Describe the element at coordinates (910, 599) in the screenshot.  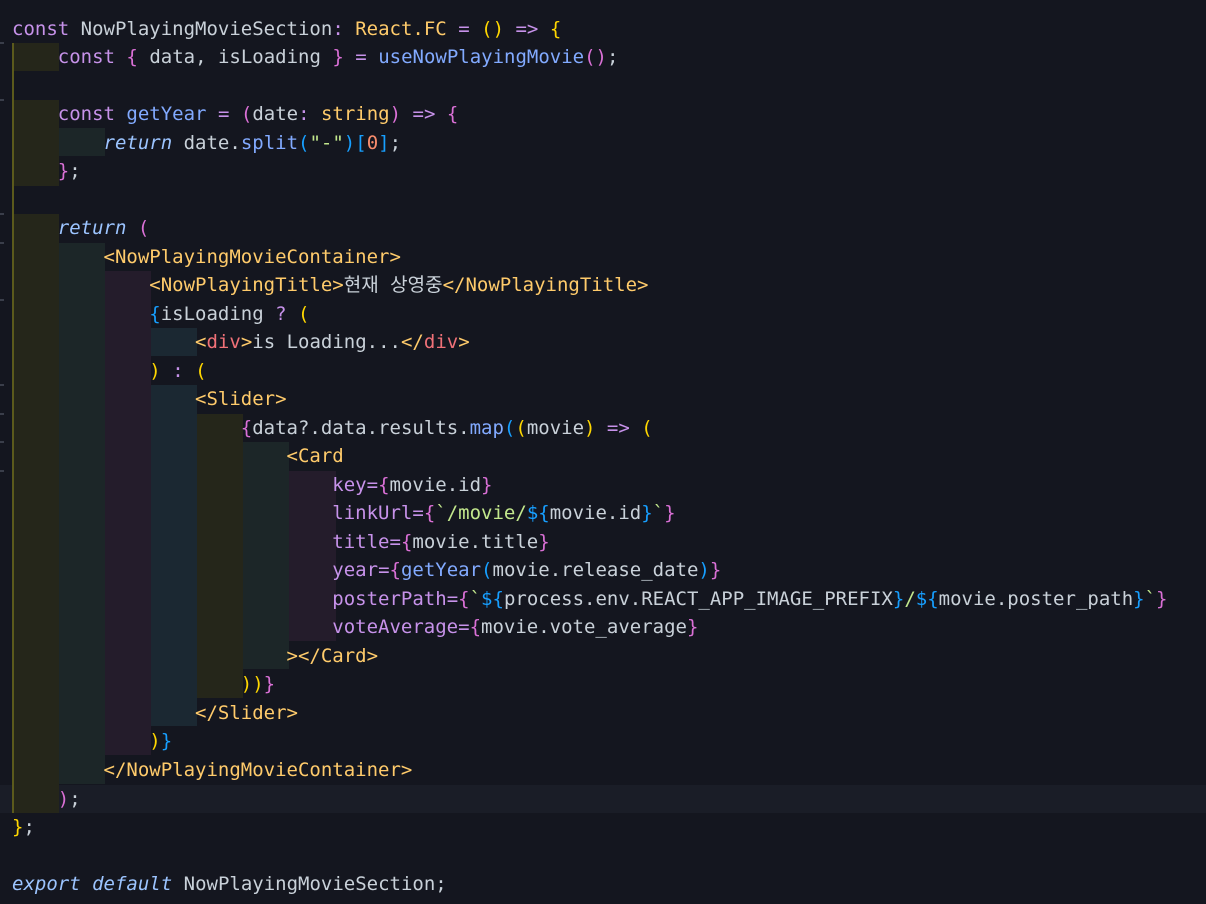
I see `token: /` at that location.